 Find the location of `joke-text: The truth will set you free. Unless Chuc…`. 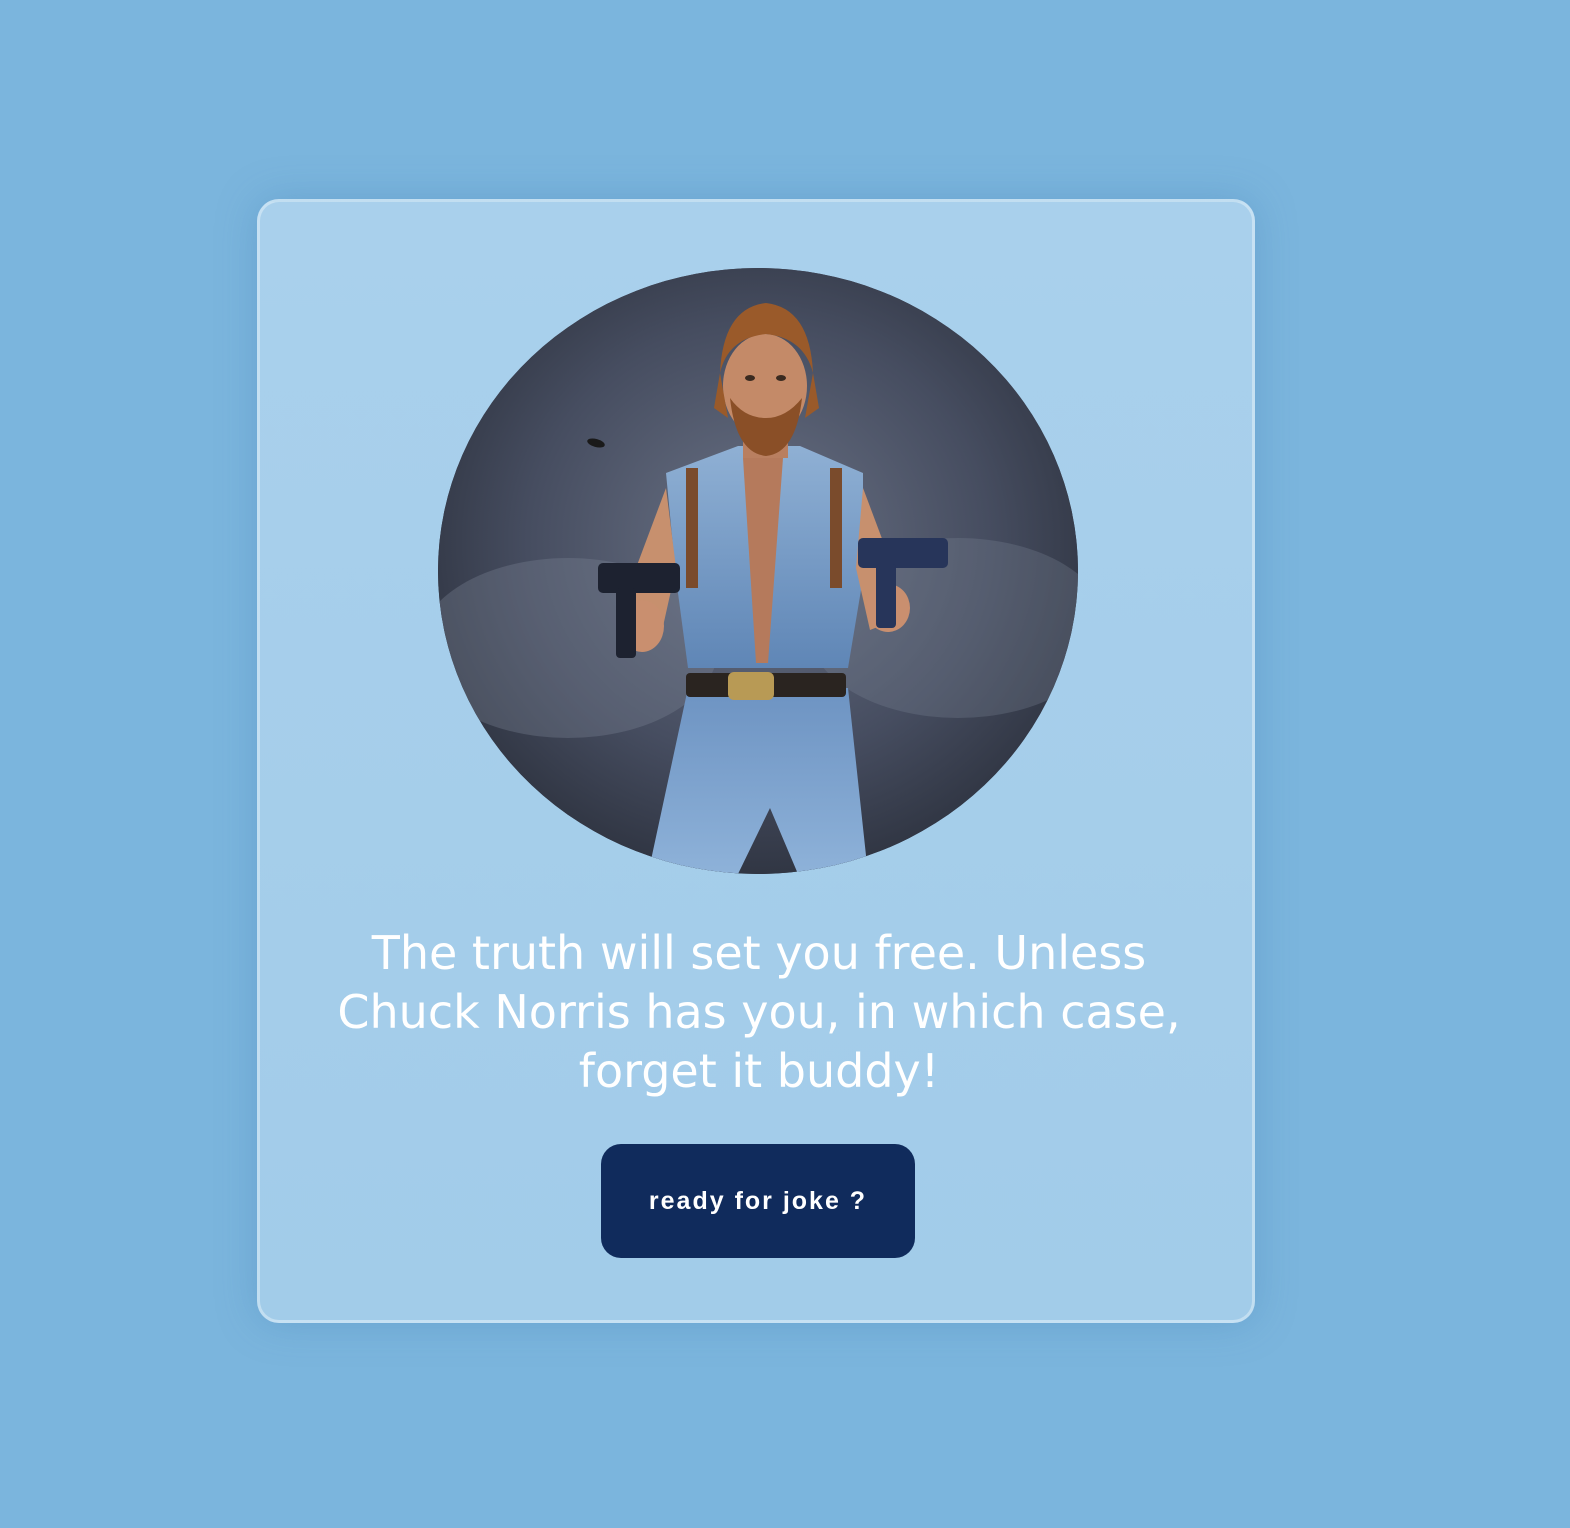

joke-text: The truth will set you free. Unless Chuc… is located at coordinates (759, 1012).